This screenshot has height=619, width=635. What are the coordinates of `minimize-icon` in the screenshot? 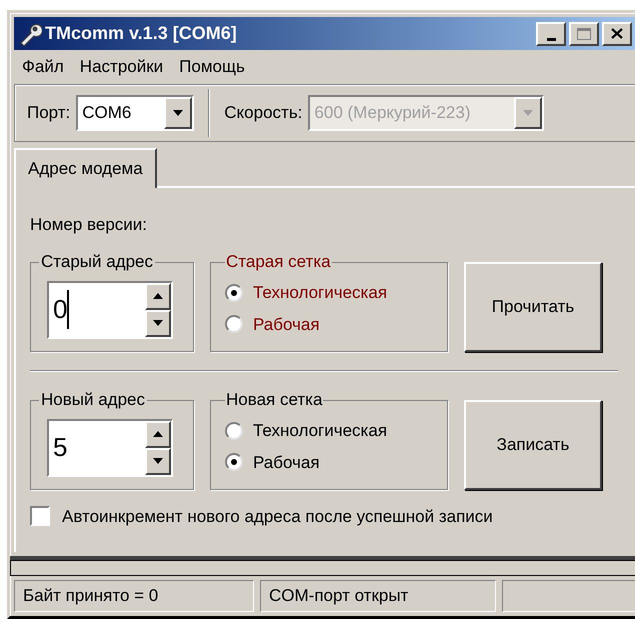 It's located at (551, 39).